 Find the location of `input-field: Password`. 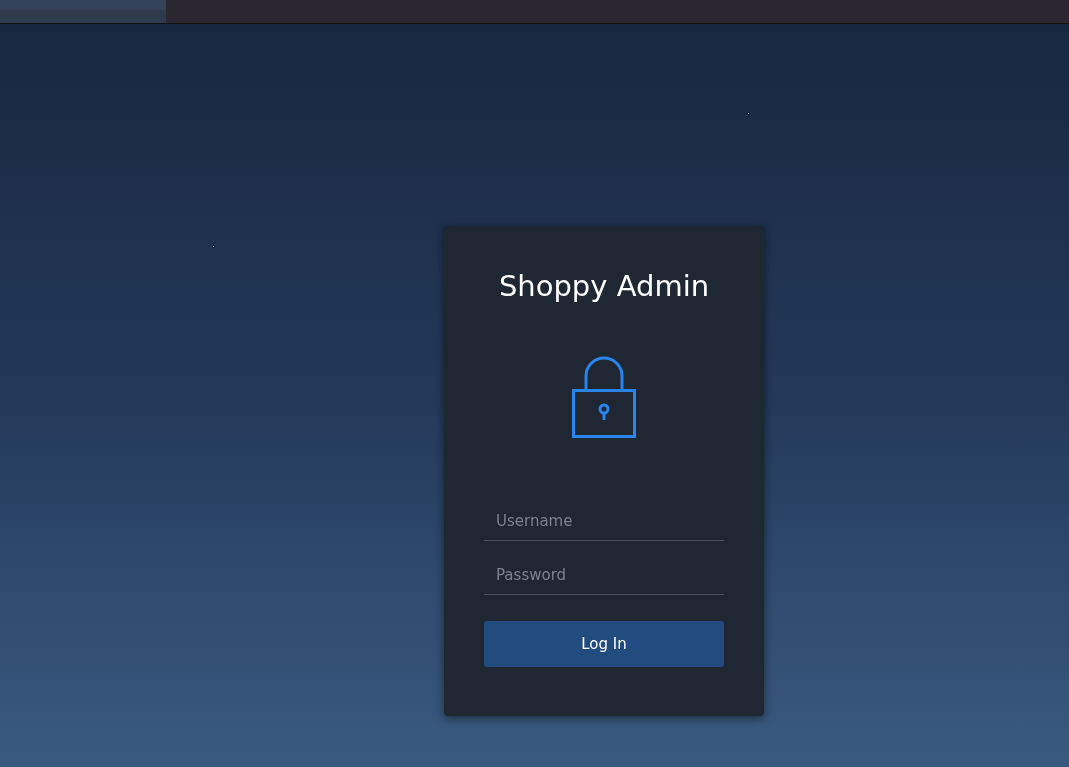

input-field: Password is located at coordinates (604, 574).